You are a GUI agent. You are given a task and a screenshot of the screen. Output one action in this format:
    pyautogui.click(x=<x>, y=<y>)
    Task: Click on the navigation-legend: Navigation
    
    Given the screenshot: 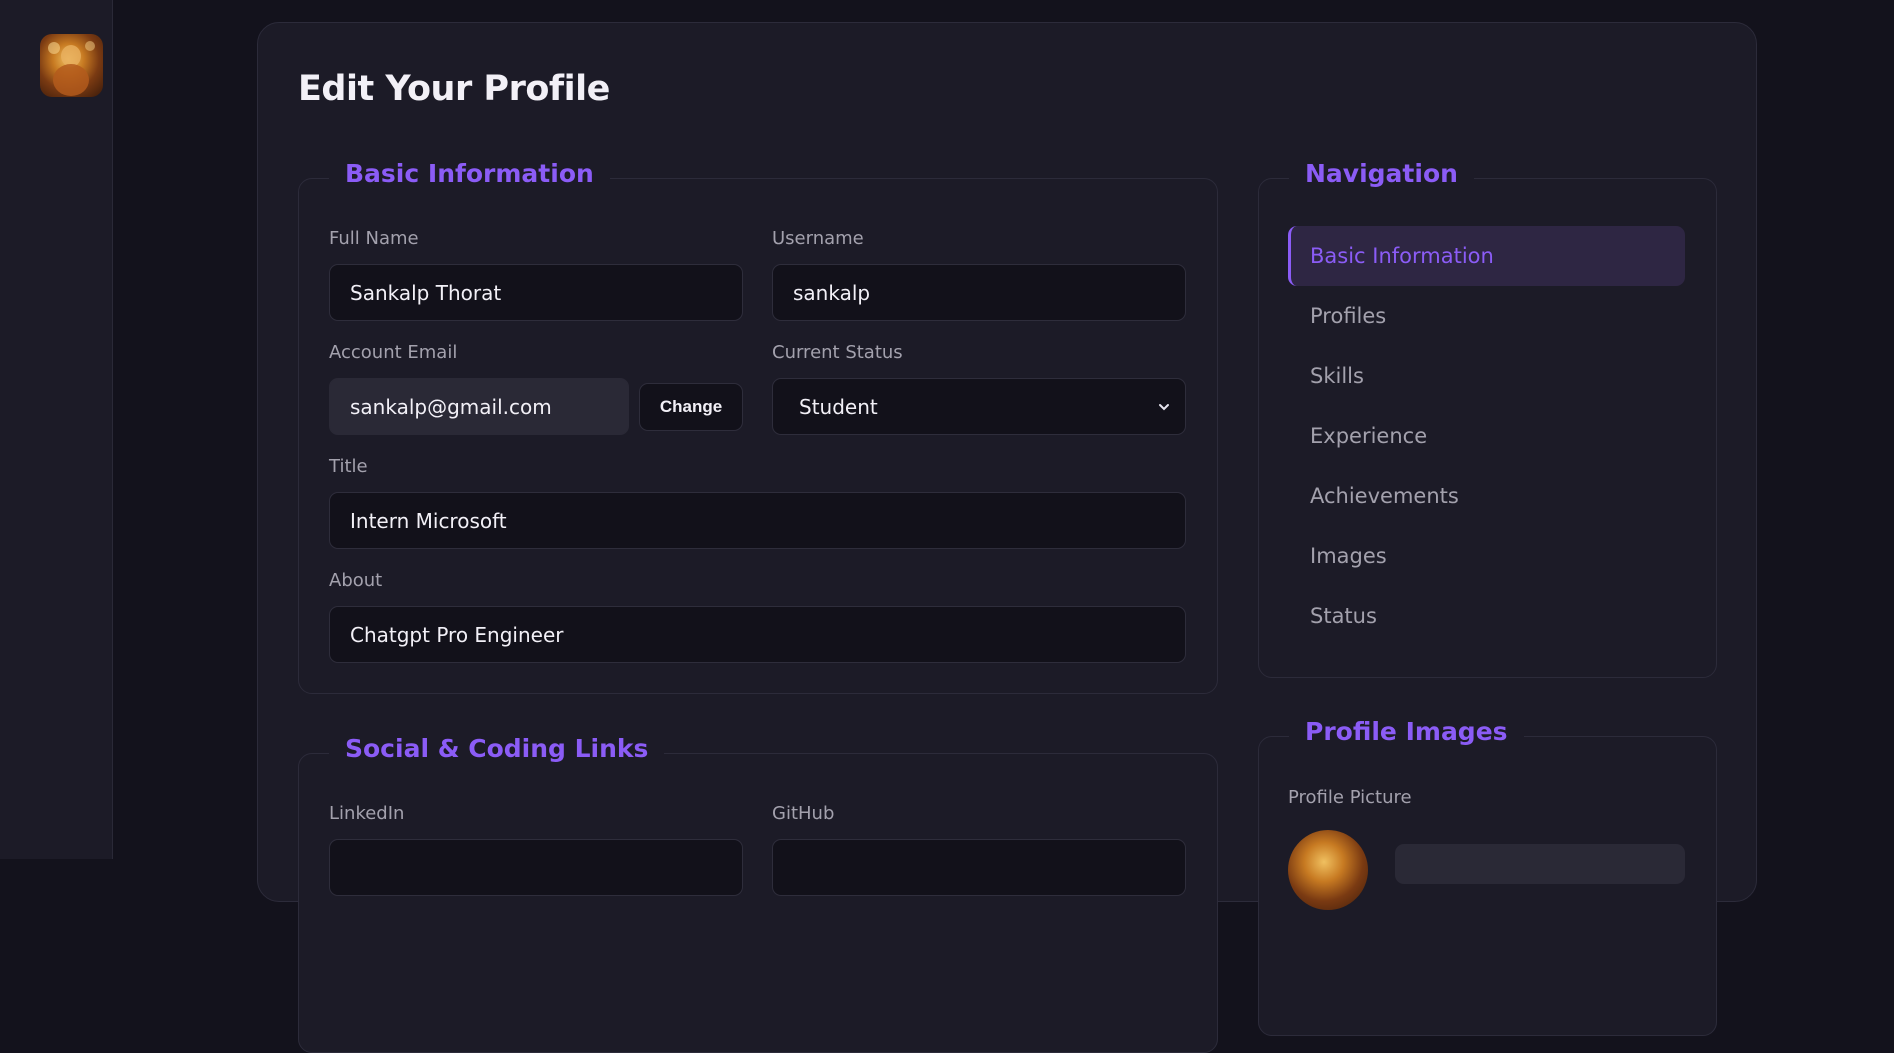 What is the action you would take?
    pyautogui.click(x=1381, y=173)
    